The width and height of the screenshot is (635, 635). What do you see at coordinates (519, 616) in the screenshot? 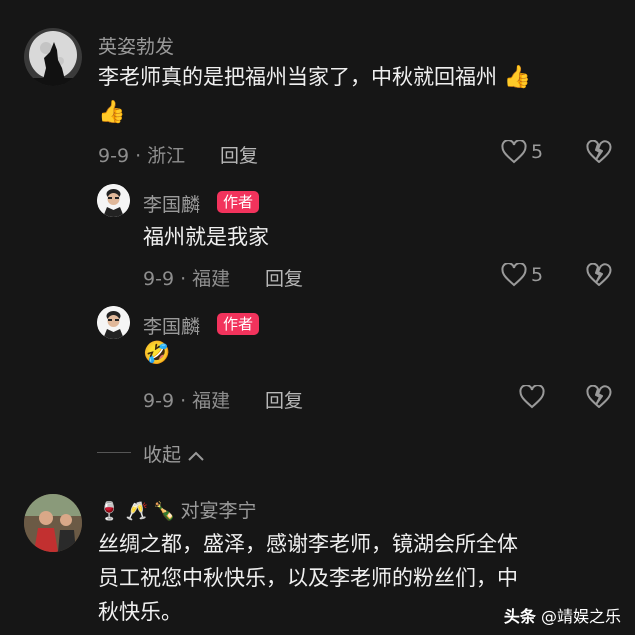
I see `watermark-brand: 头条` at bounding box center [519, 616].